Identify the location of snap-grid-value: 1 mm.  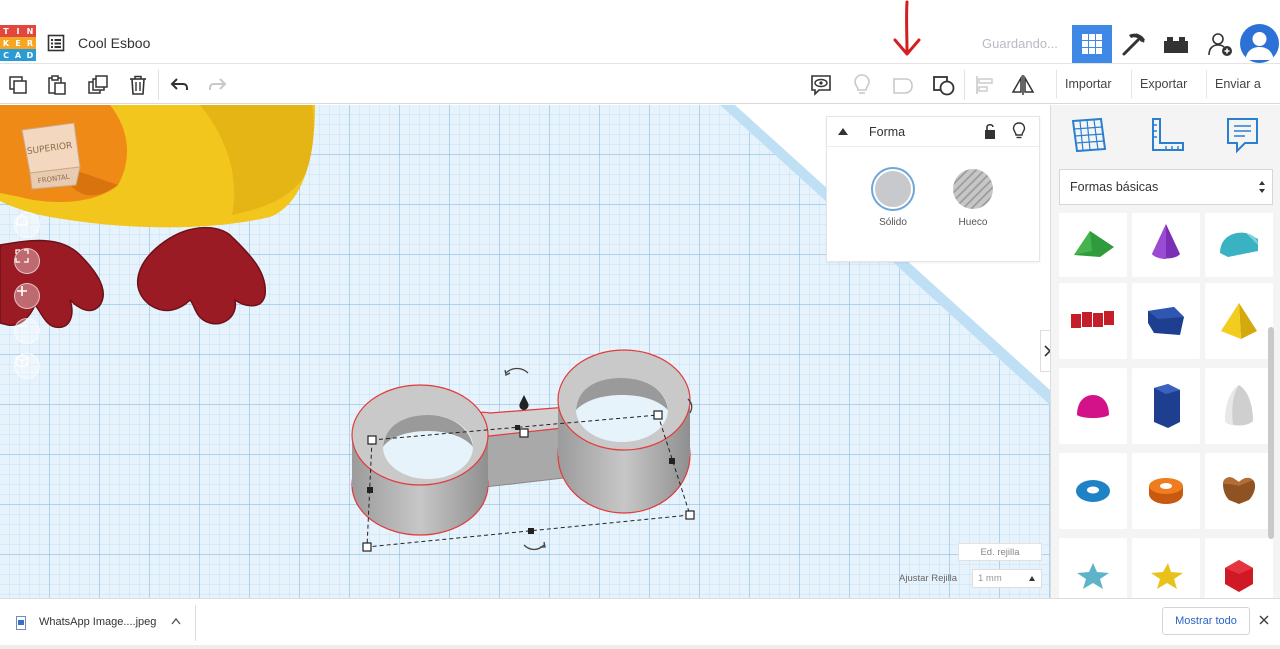
(990, 578).